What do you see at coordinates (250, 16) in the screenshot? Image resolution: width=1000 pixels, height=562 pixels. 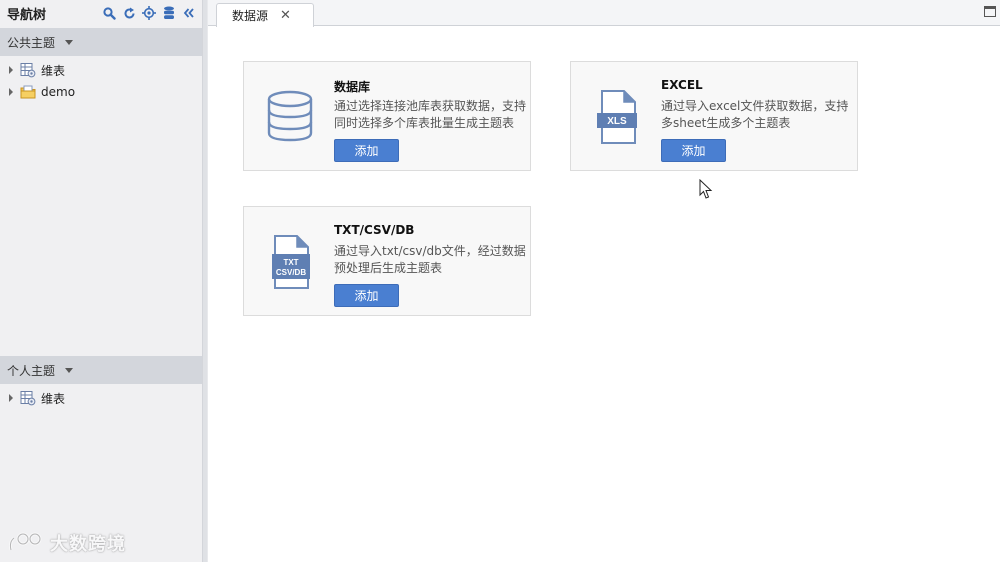 I see `tab-label: 数据源` at bounding box center [250, 16].